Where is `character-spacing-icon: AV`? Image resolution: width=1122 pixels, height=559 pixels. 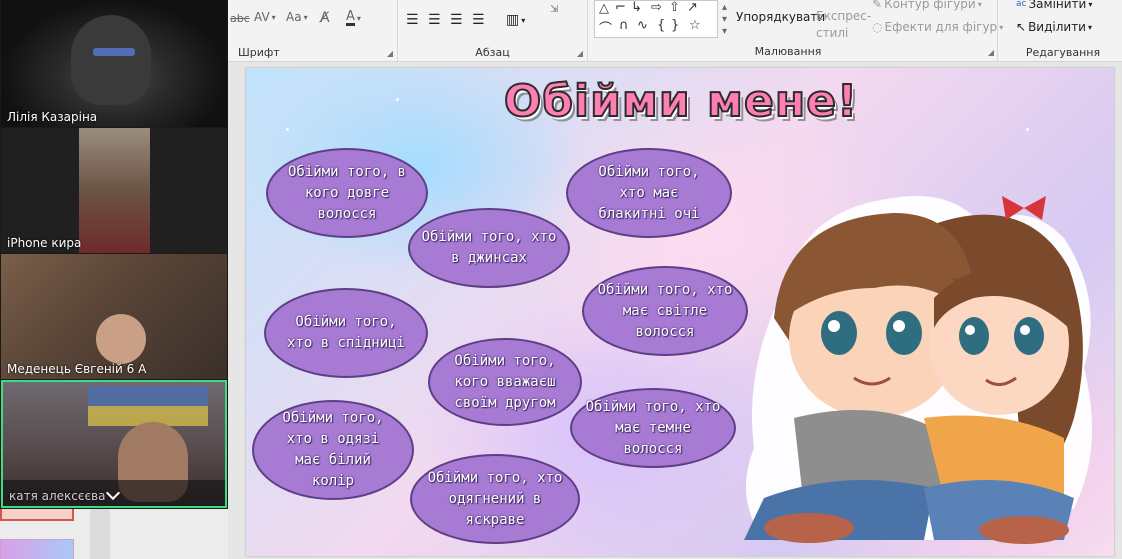 character-spacing-icon: AV is located at coordinates (262, 17).